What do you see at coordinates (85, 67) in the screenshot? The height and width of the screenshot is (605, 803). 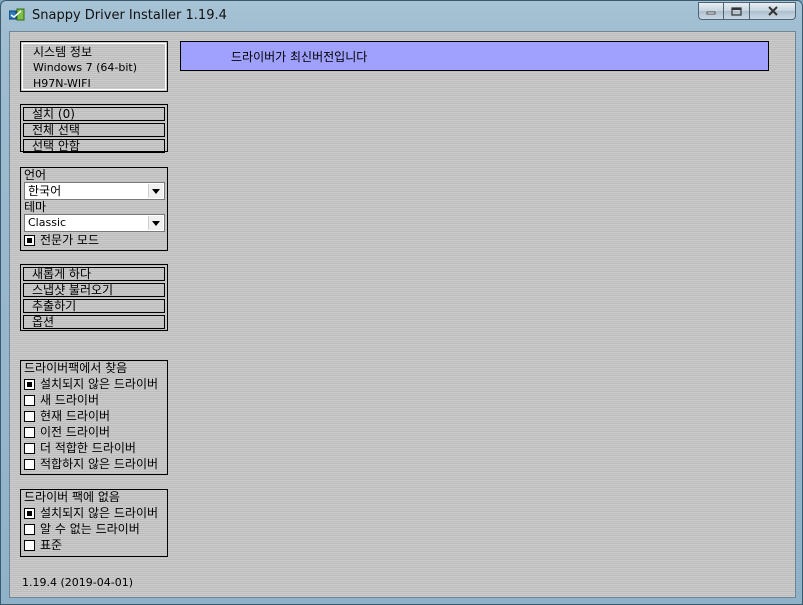 I see `os-version: Windows 7 (64-bit)` at bounding box center [85, 67].